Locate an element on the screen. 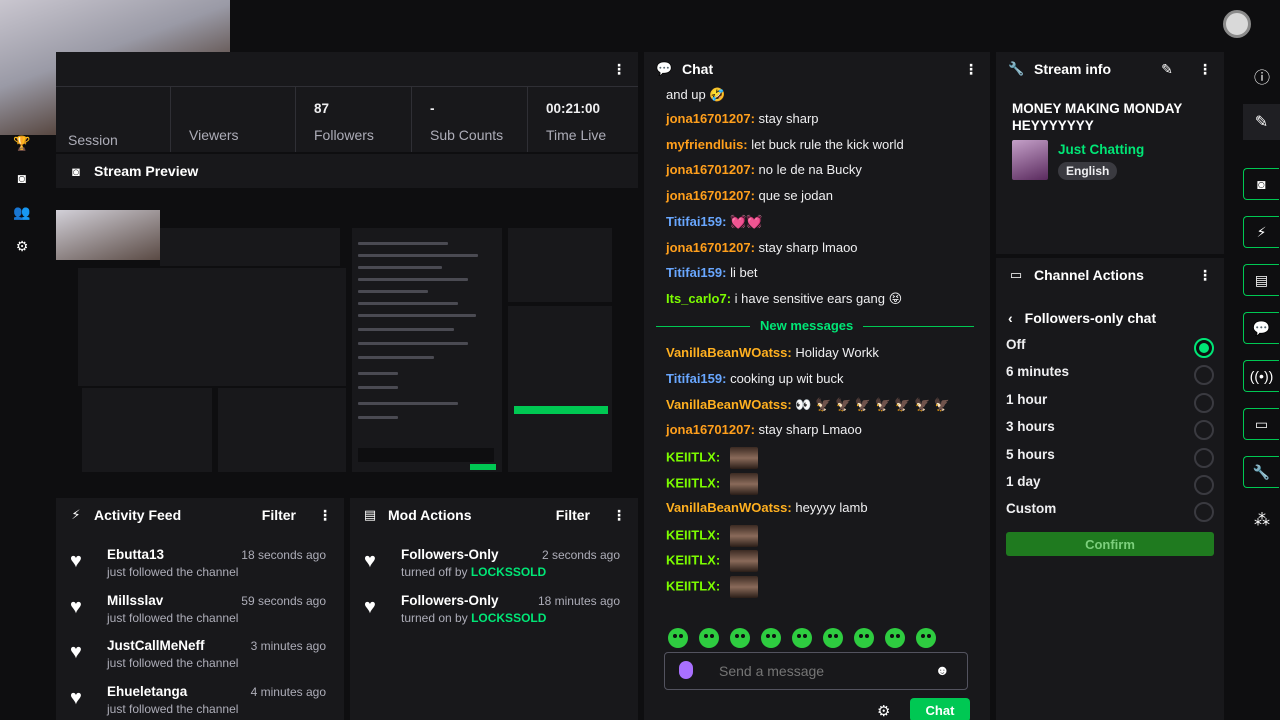  activity-filter-button: Filter is located at coordinates (279, 515).